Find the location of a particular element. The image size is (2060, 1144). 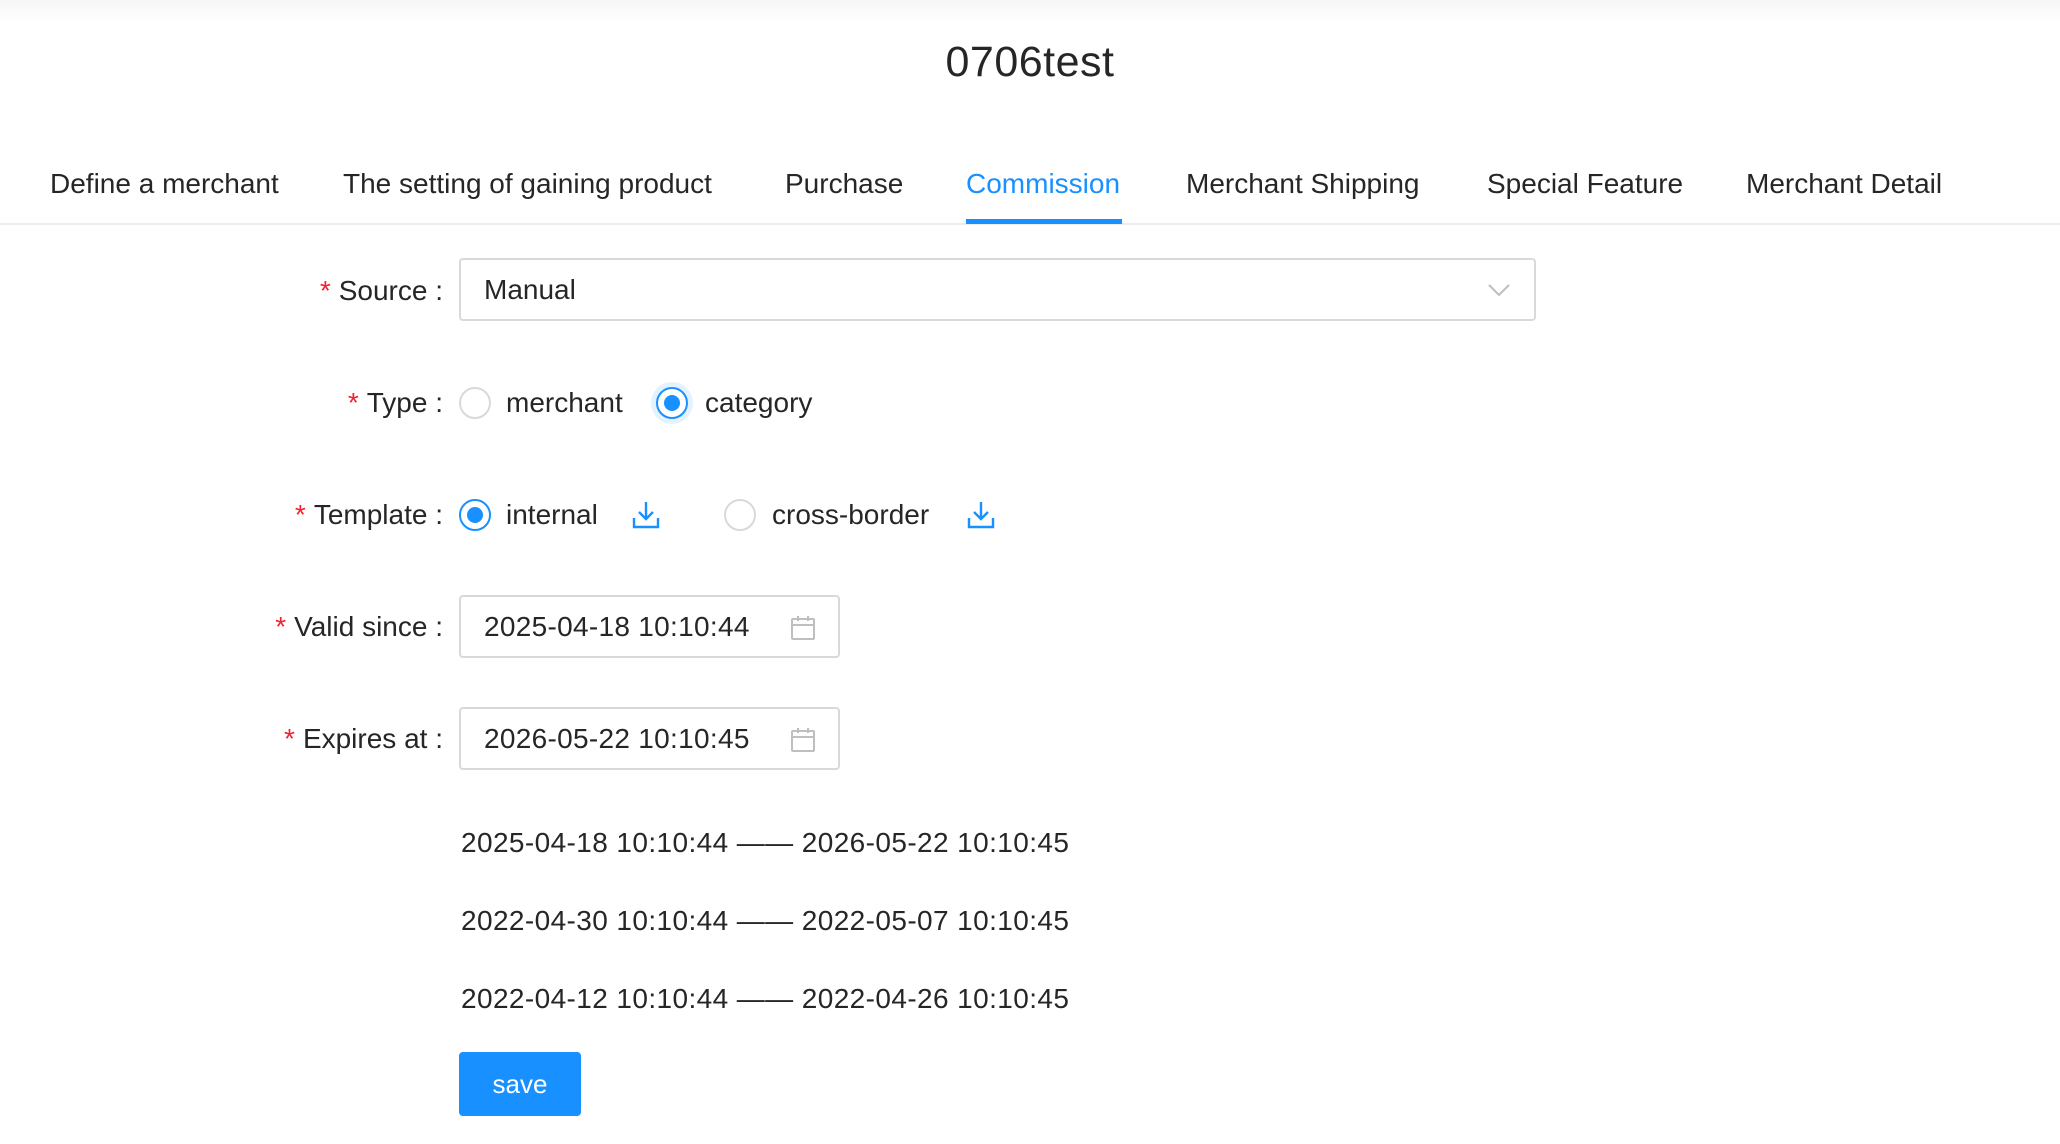

template-internal-label: internal is located at coordinates (552, 515).